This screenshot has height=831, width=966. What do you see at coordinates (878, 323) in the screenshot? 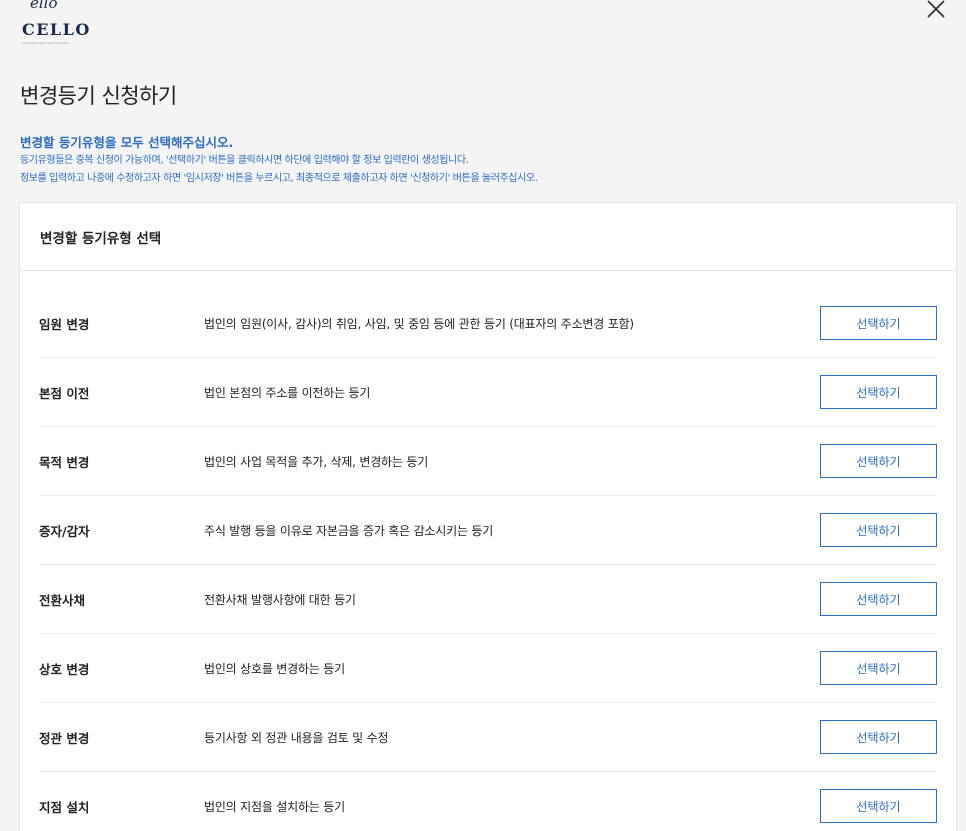
I see `select-button-officer-change: 선택하기` at bounding box center [878, 323].